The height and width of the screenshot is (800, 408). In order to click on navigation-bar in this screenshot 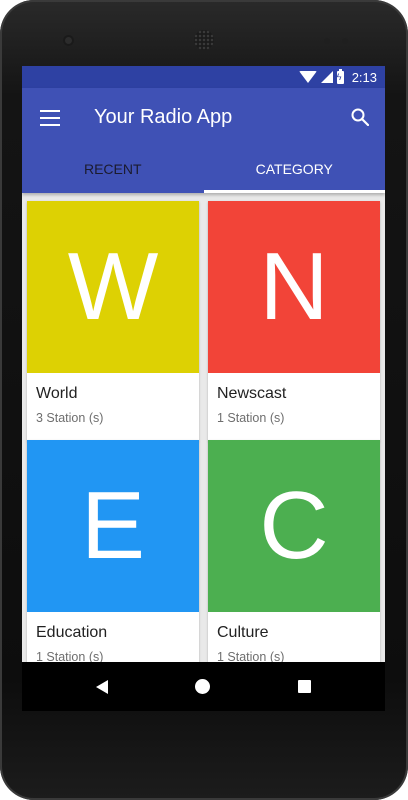, I will do `click(203, 686)`.